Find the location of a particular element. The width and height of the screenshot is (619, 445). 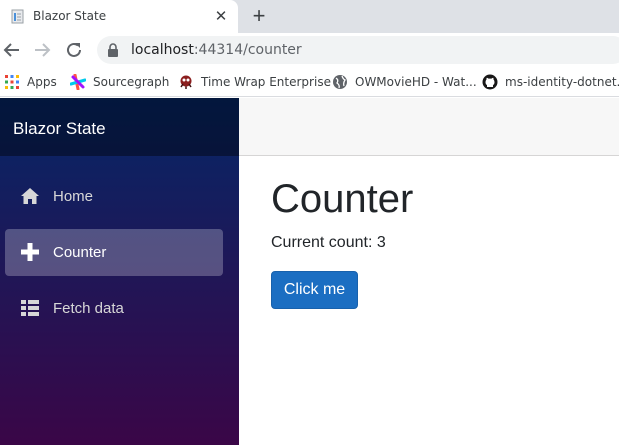

bookmark-label: Apps is located at coordinates (42, 82).